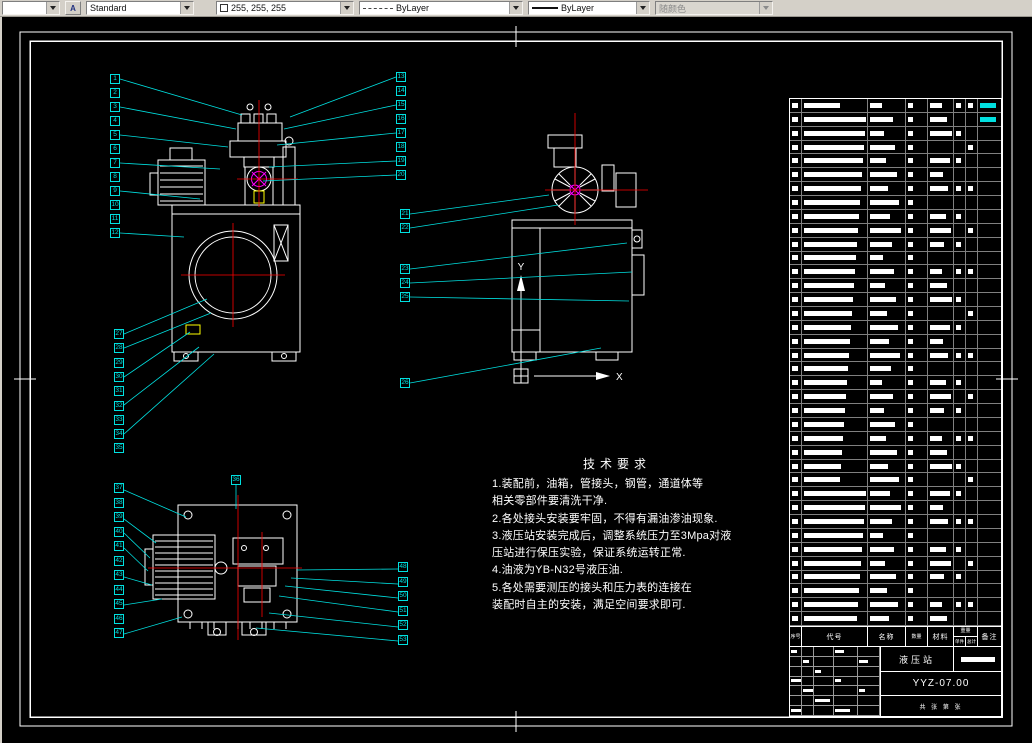 The image size is (1032, 743). Describe the element at coordinates (413, 8) in the screenshot. I see `linetype-combo-value: ByLayer` at that location.